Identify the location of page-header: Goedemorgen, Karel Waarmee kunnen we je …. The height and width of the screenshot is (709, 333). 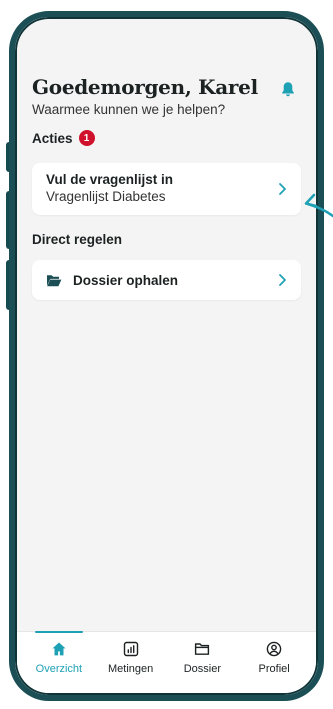
(167, 96).